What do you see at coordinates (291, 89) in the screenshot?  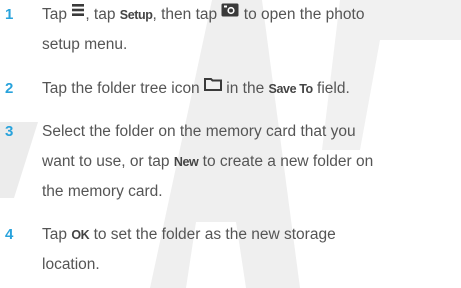 I see `save-to-keyword: Save To` at bounding box center [291, 89].